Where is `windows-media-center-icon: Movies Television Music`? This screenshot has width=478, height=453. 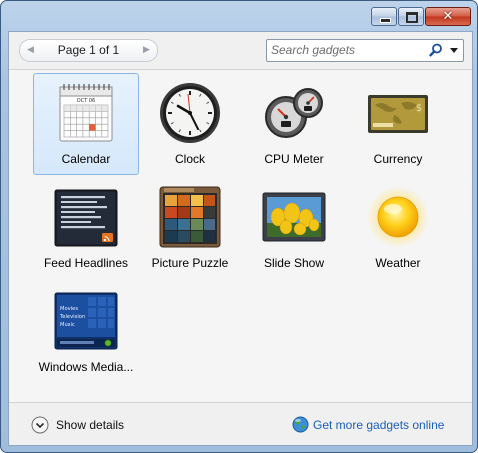
windows-media-center-icon: Movies Television Music is located at coordinates (86, 321).